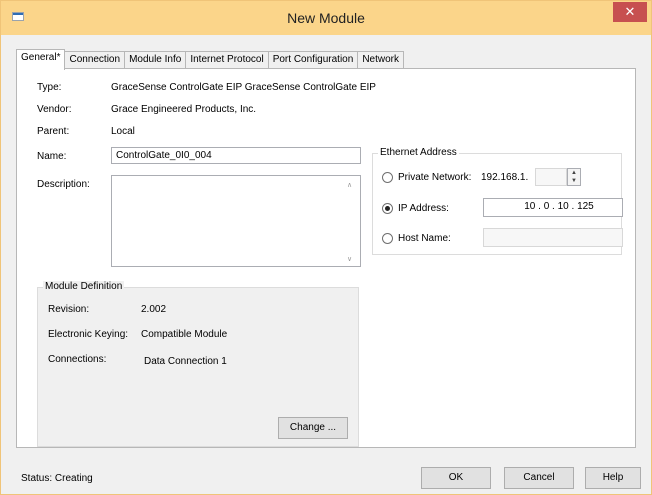 The height and width of the screenshot is (495, 652). Describe the element at coordinates (63, 184) in the screenshot. I see `description-label: Description:` at that location.